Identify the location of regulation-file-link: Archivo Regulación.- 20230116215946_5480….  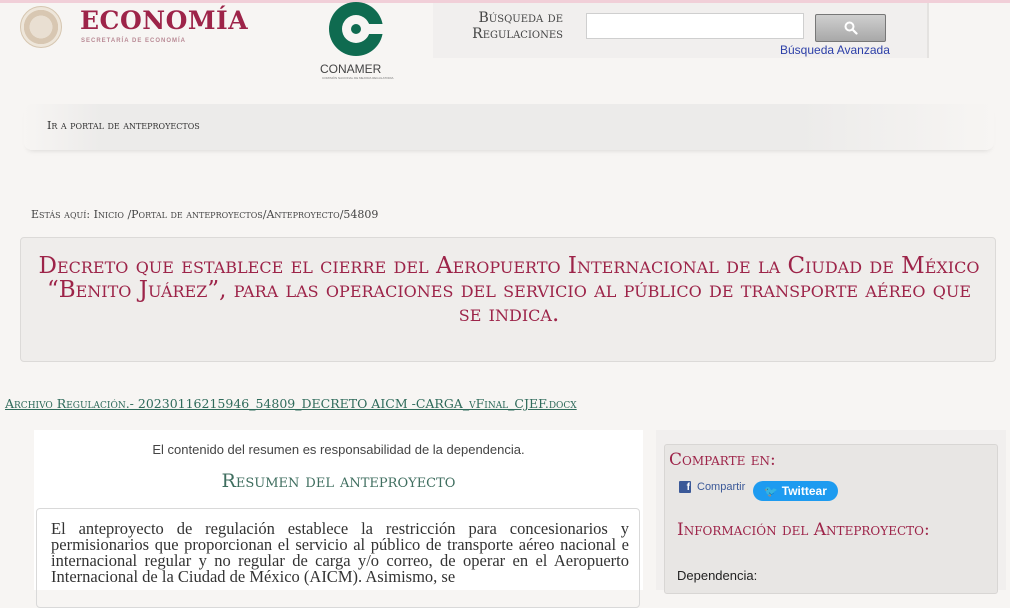
(291, 403).